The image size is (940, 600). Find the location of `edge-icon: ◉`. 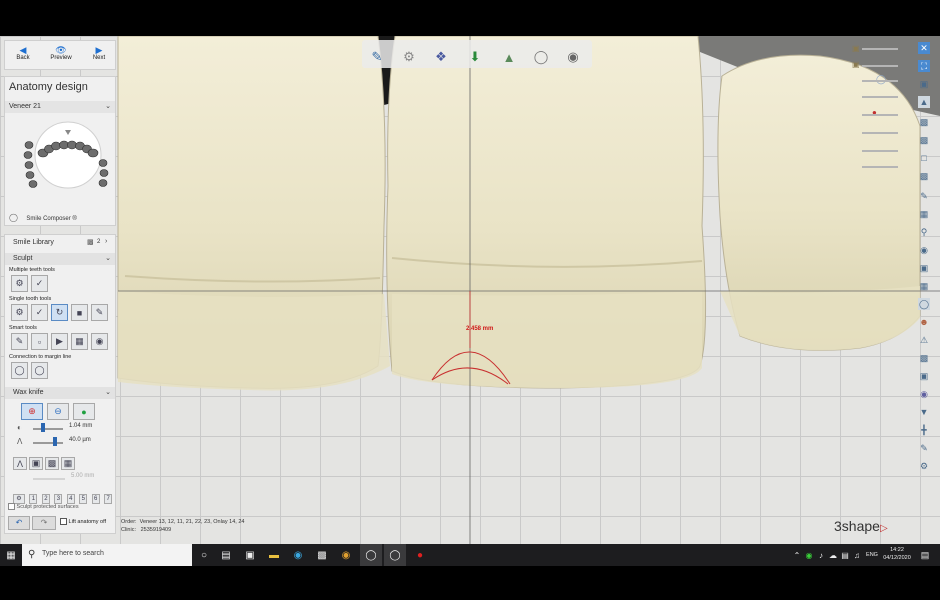

edge-icon: ◉ is located at coordinates (298, 555).